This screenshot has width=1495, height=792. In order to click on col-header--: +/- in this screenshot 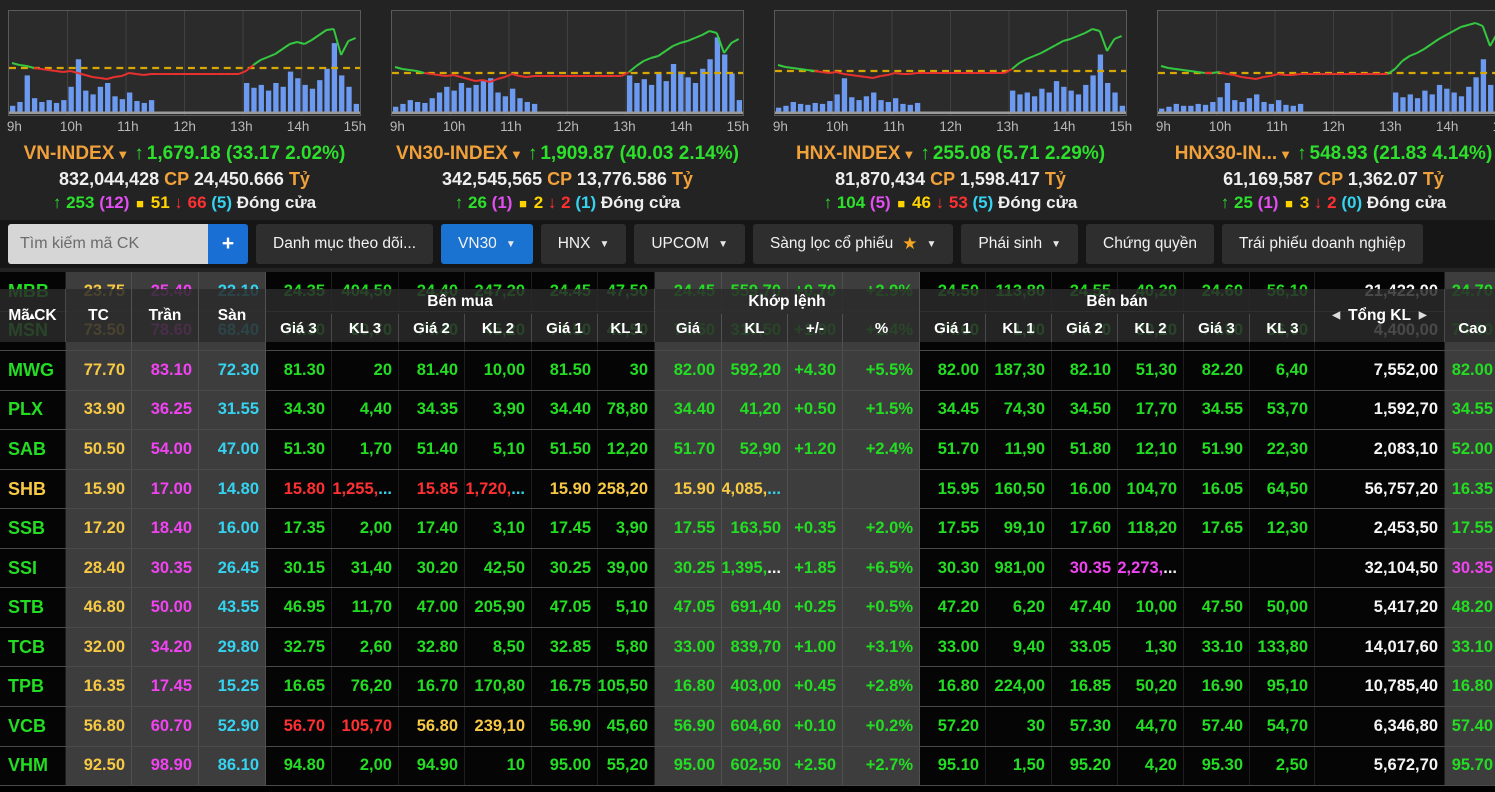, I will do `click(815, 328)`.